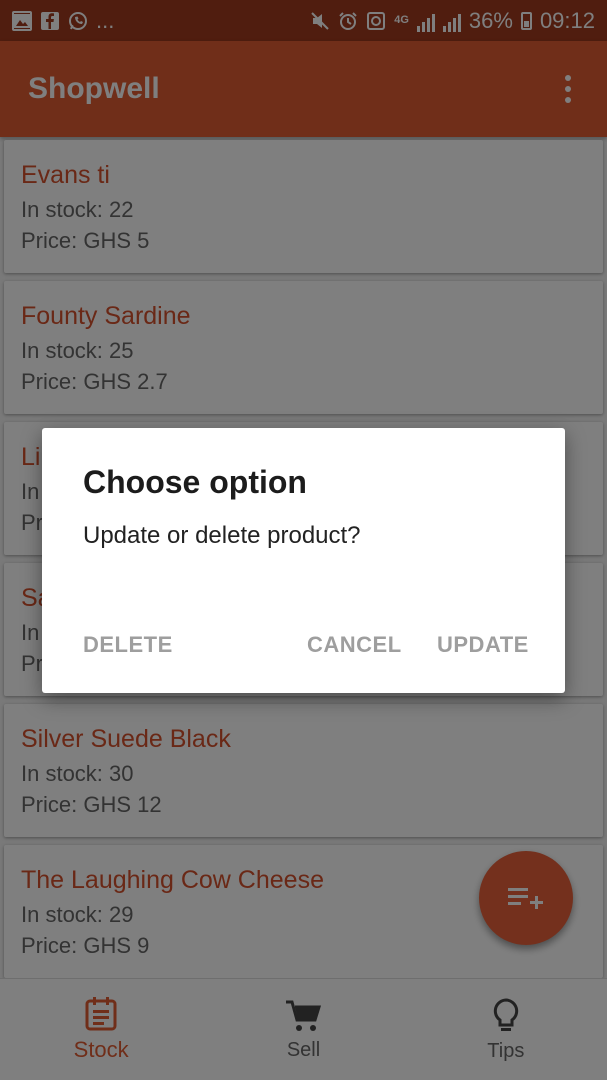 This screenshot has height=1081, width=607. Describe the element at coordinates (483, 645) in the screenshot. I see `update-button: UPDATE` at that location.